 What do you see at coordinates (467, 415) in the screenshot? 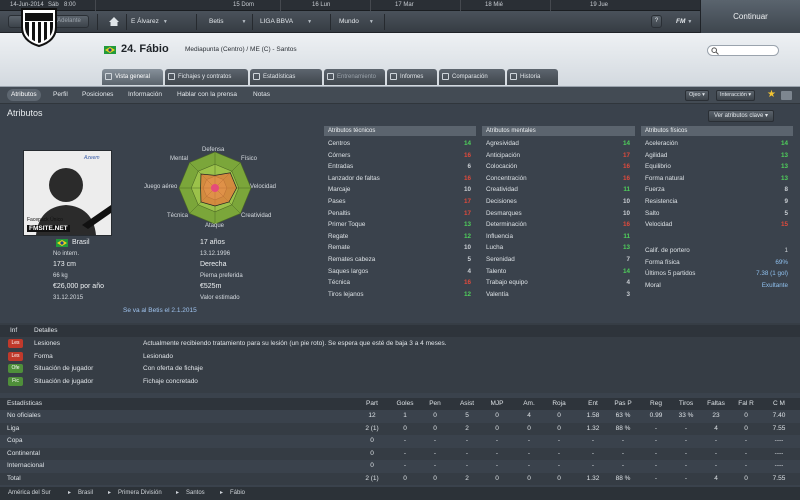
I see `stats-cell: 5` at bounding box center [467, 415].